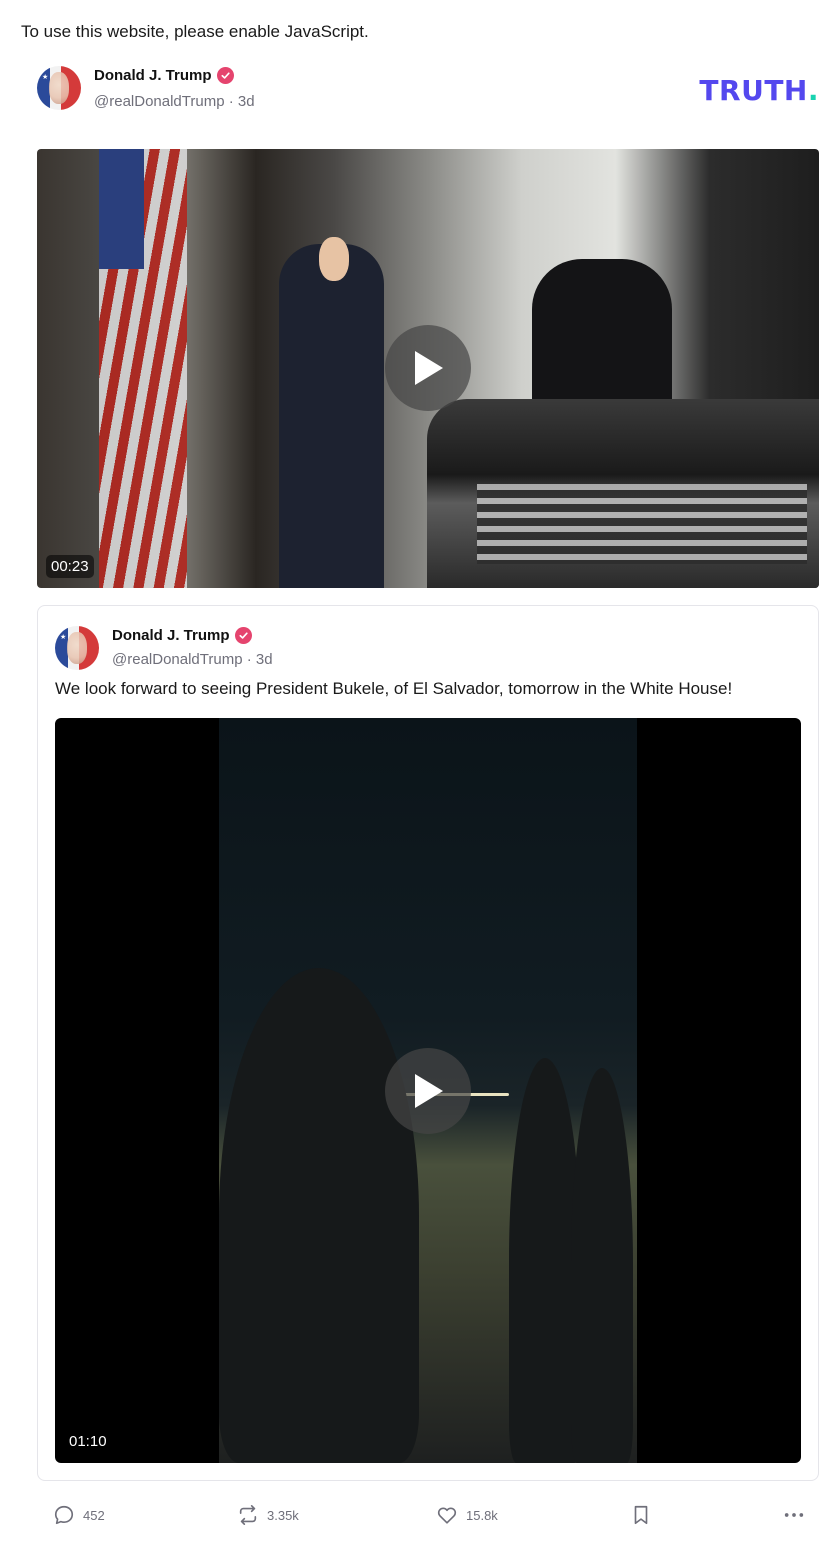 The width and height of the screenshot is (840, 1544). I want to click on truth-logo: TRUTH., so click(759, 90).